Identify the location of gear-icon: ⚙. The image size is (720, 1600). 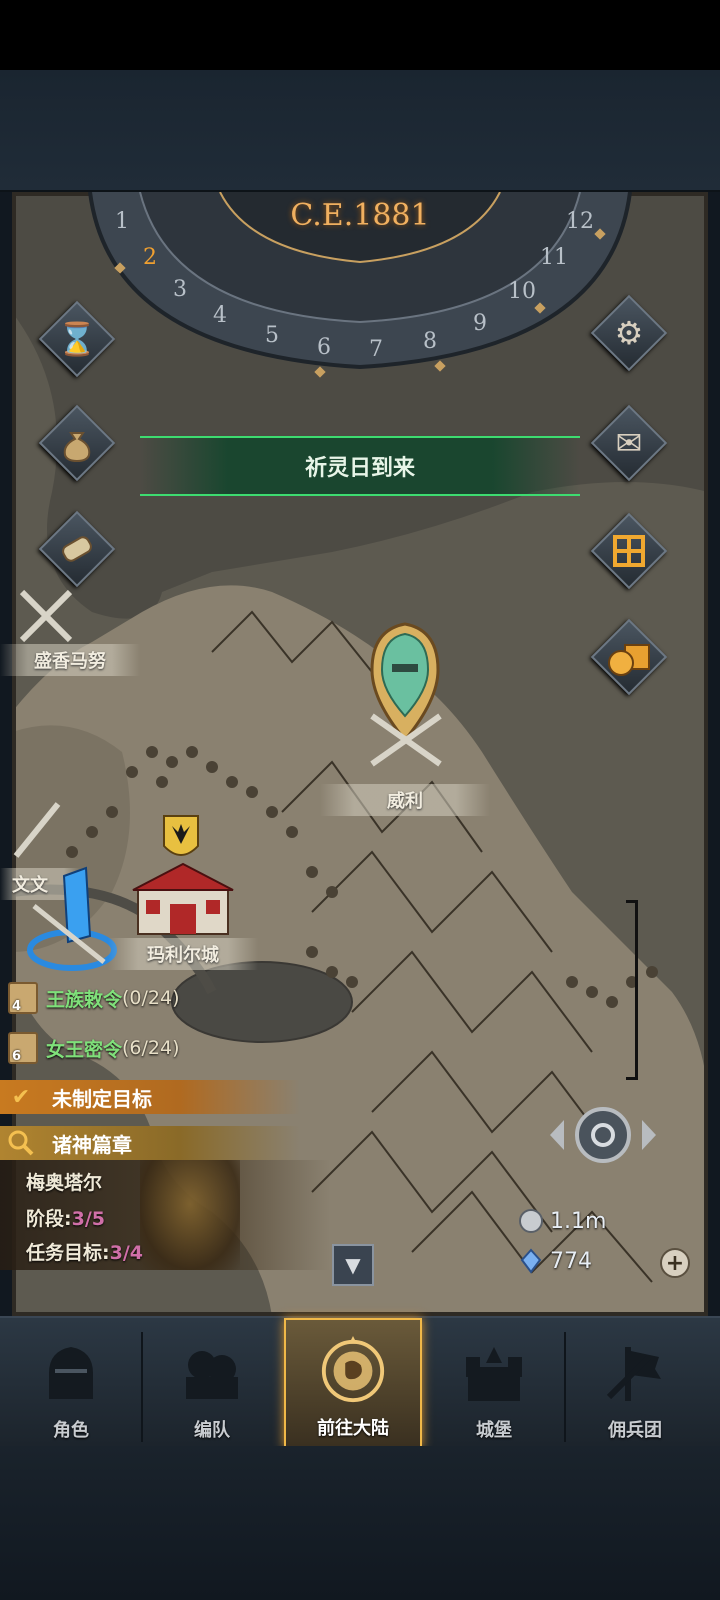
(629, 333).